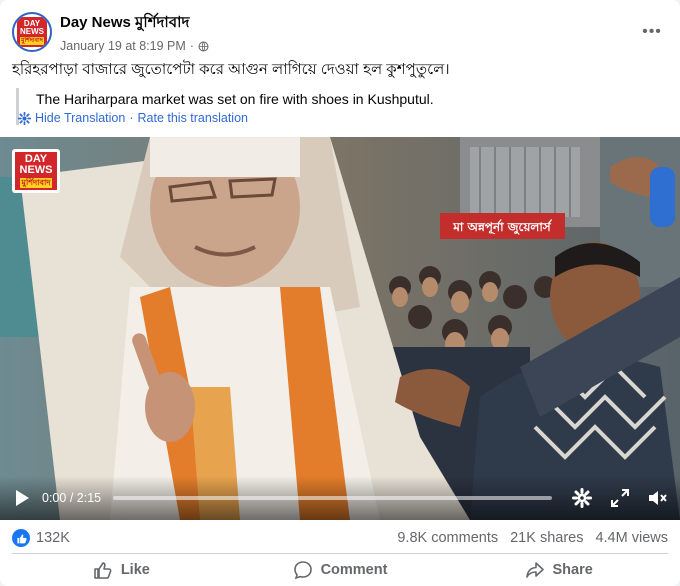 This screenshot has height=586, width=680. I want to click on shares-count: 21K shares, so click(546, 538).